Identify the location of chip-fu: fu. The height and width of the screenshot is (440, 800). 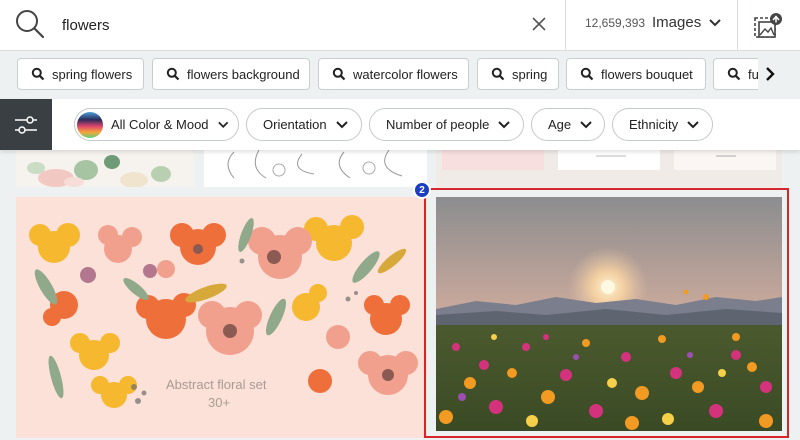
(735, 74).